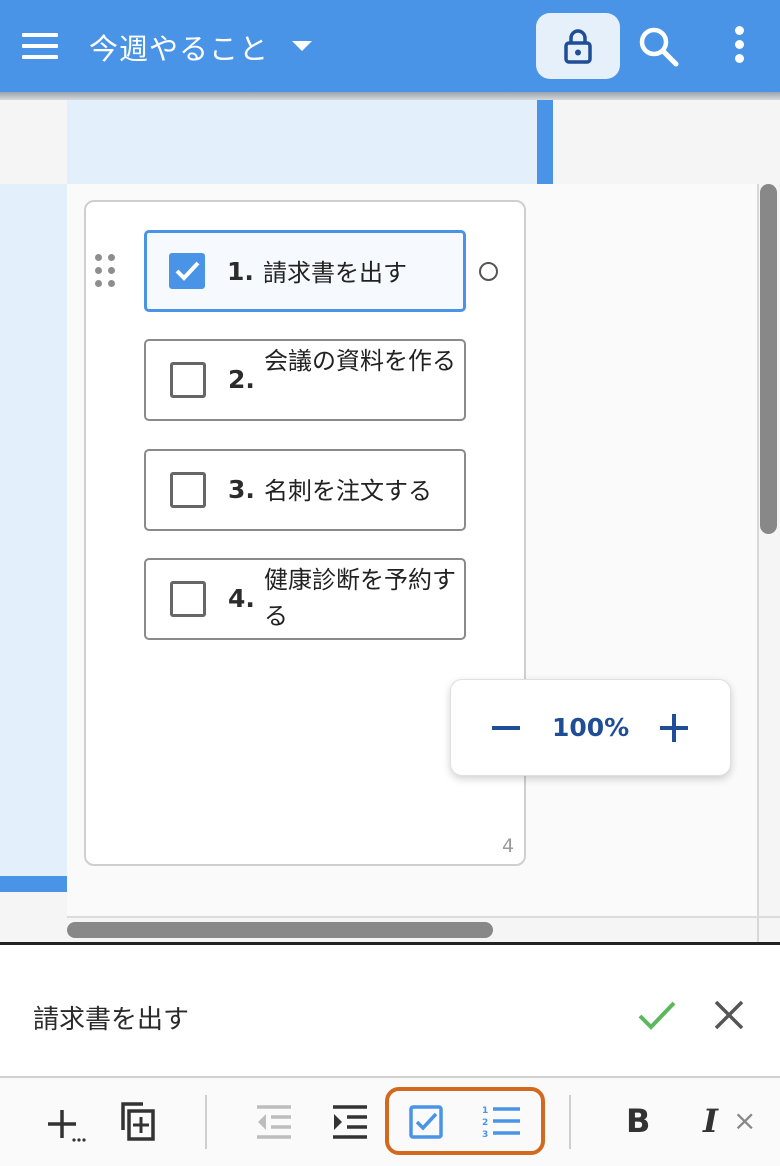  I want to click on duplicate-icon, so click(139, 1122).